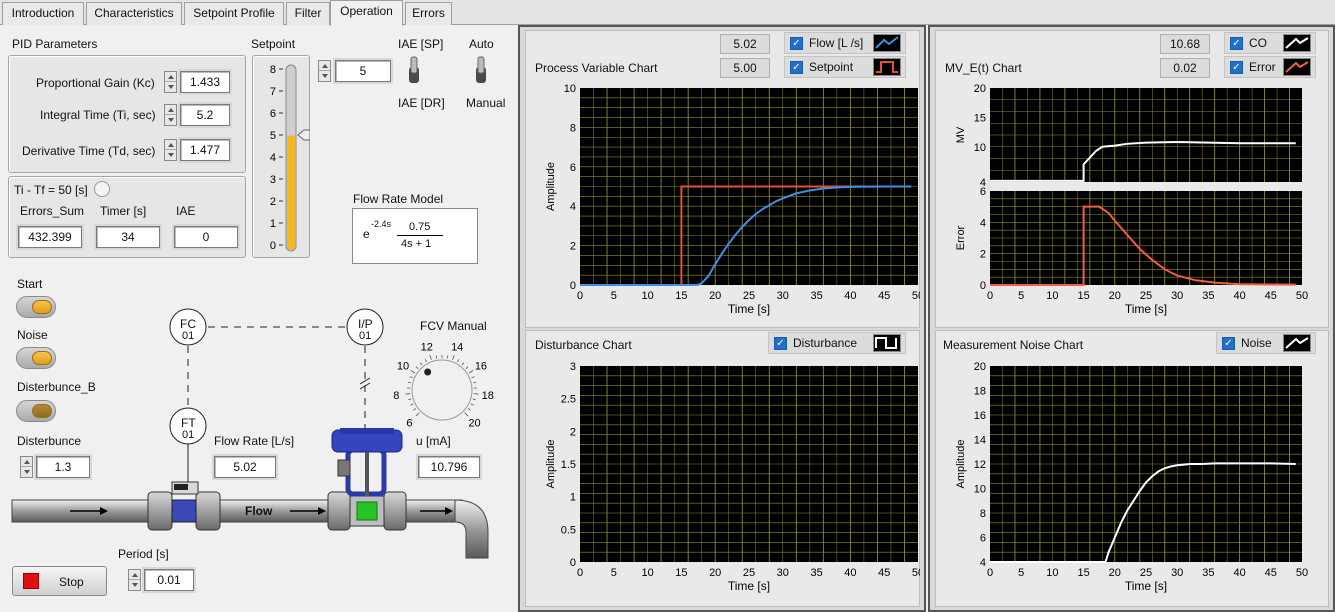  I want to click on checkbox-error: ✓, so click(1236, 67).